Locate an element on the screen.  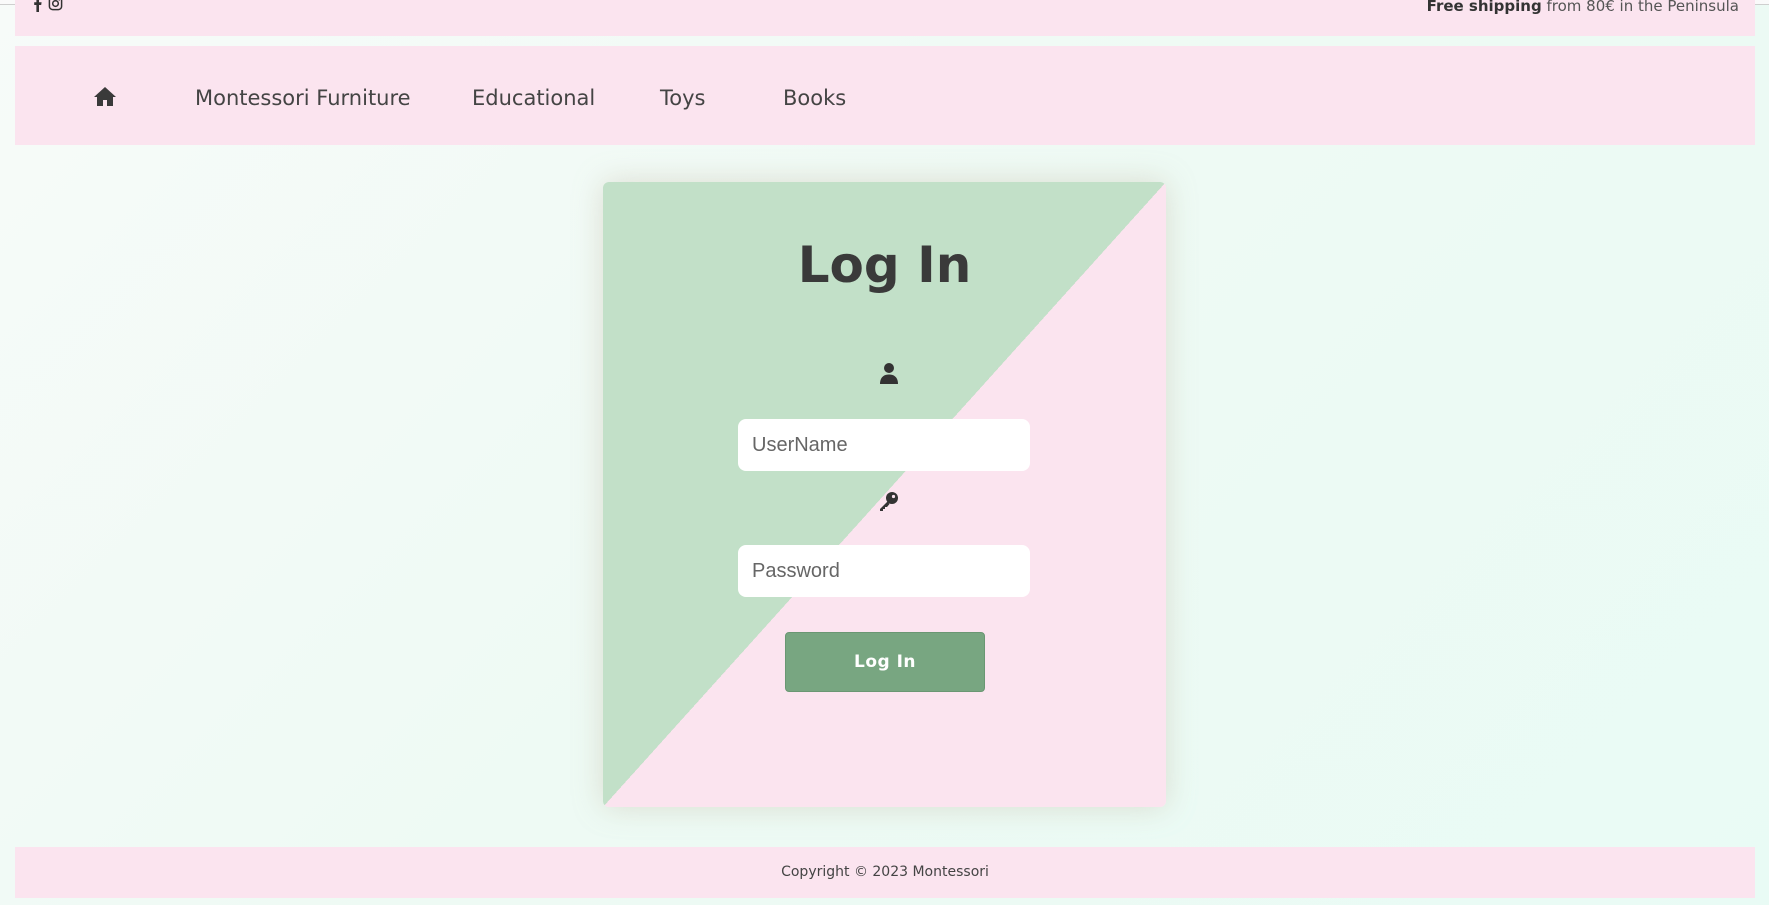
facebook-icon is located at coordinates (37, 6).